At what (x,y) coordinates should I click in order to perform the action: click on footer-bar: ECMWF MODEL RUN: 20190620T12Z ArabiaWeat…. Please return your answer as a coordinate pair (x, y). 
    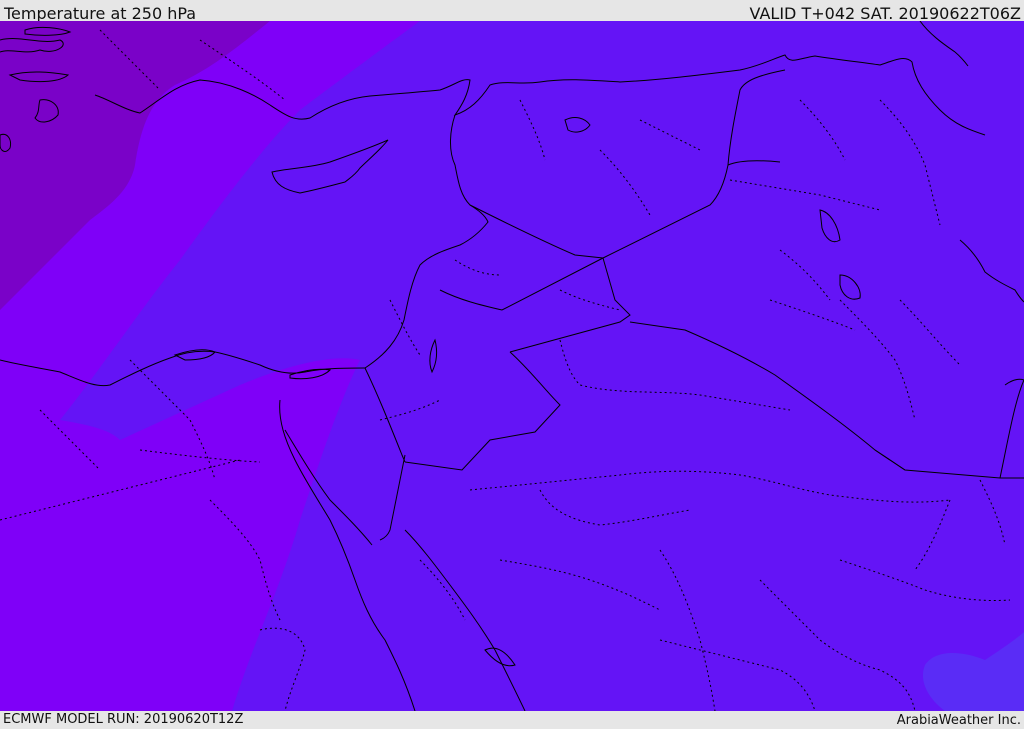
    Looking at the image, I should click on (512, 720).